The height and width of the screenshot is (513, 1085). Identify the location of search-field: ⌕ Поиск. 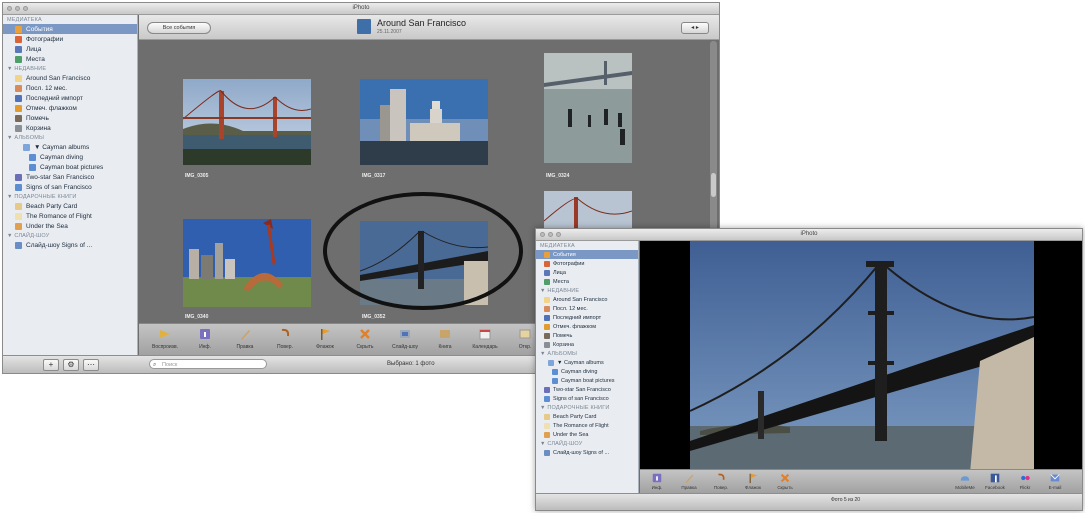
(208, 364).